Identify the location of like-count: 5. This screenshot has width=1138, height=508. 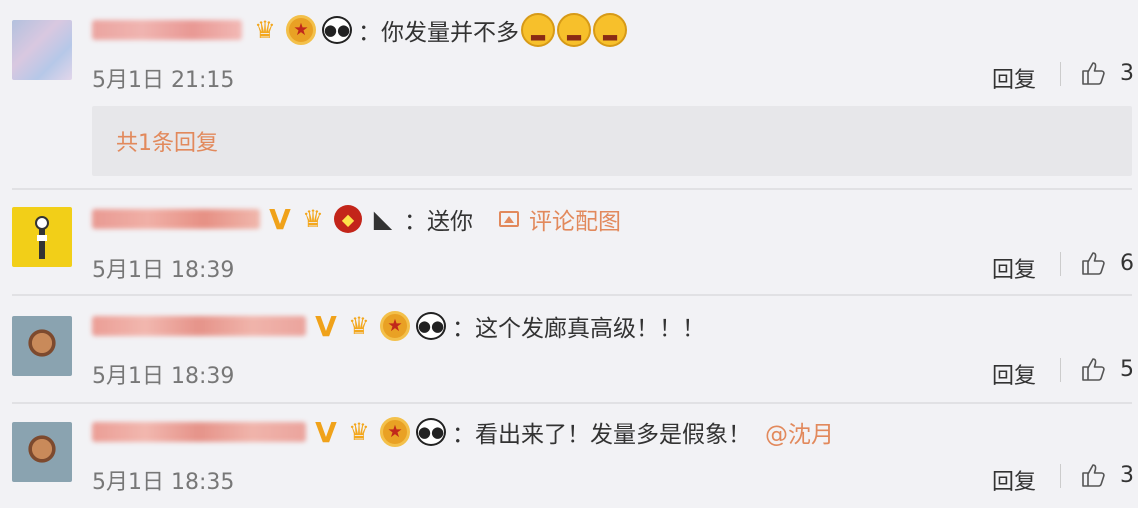
(1127, 369).